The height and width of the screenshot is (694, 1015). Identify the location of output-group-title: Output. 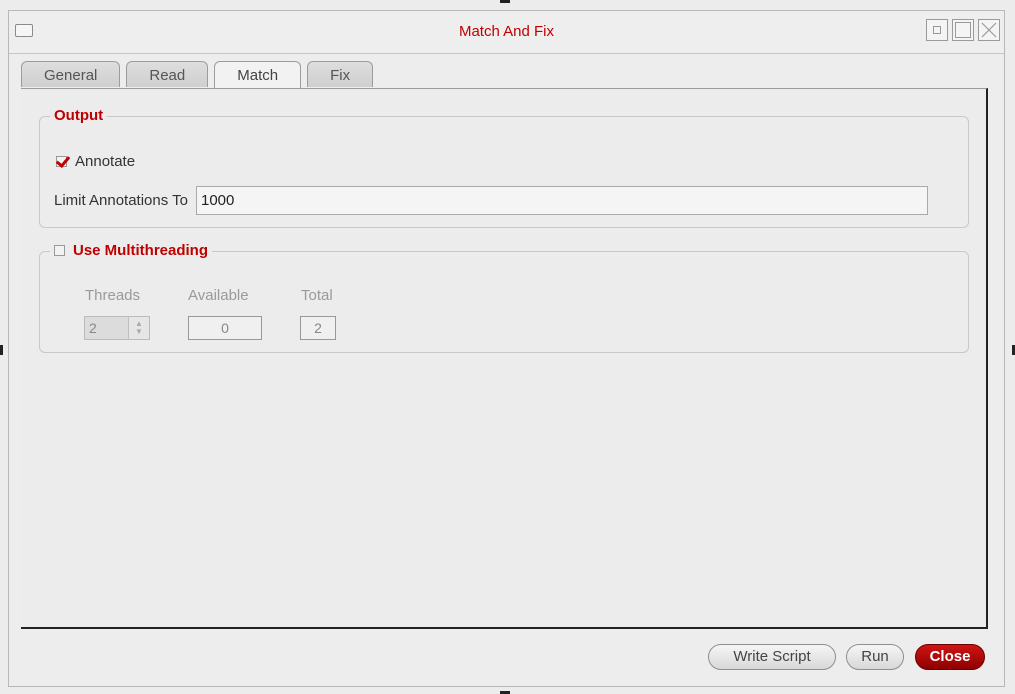
(79, 115).